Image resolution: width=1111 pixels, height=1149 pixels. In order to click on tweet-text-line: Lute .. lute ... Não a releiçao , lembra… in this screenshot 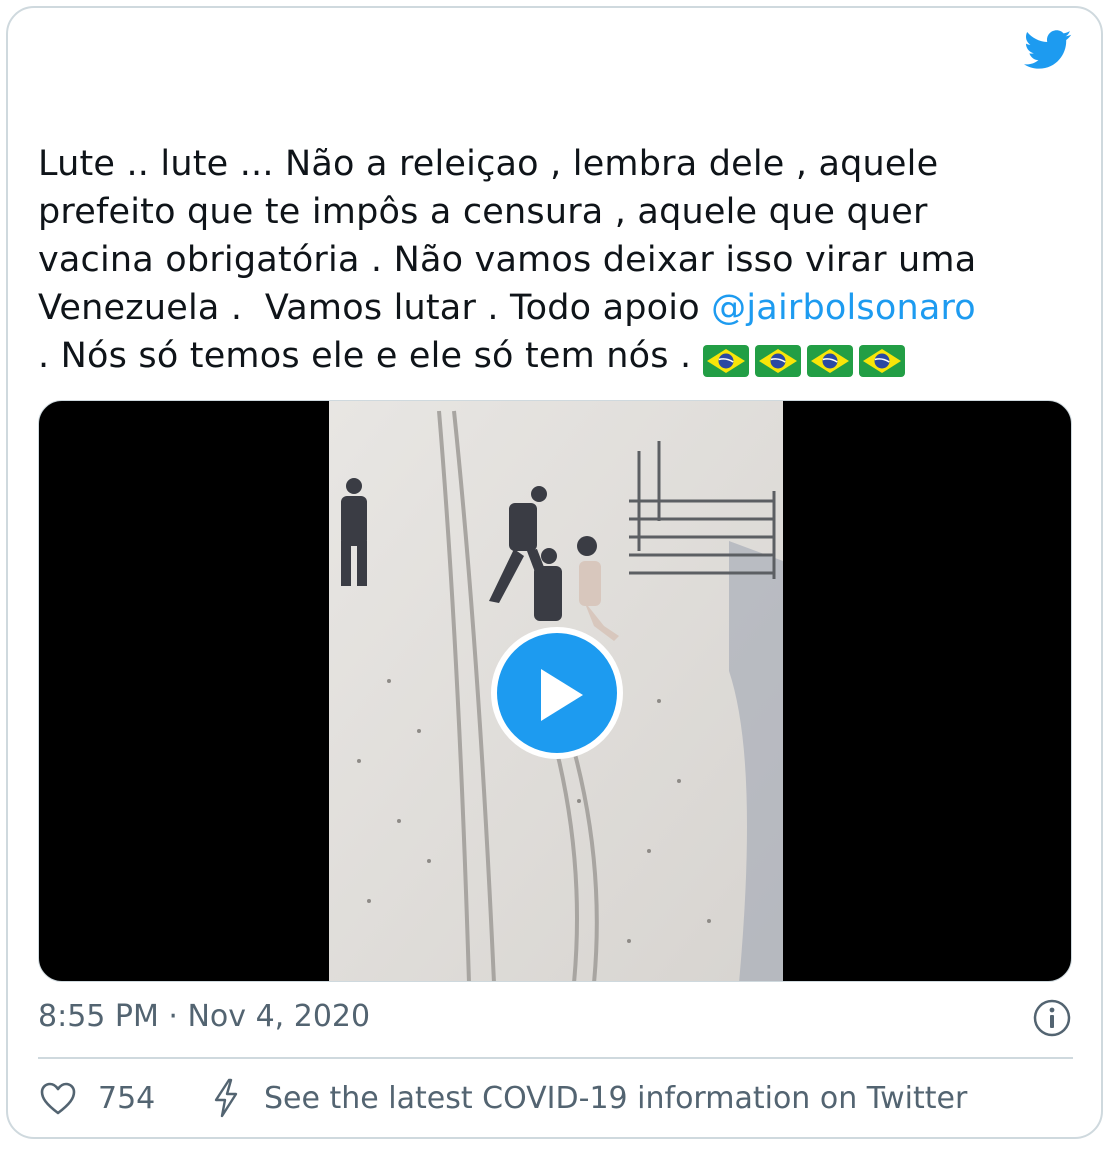, I will do `click(488, 164)`.